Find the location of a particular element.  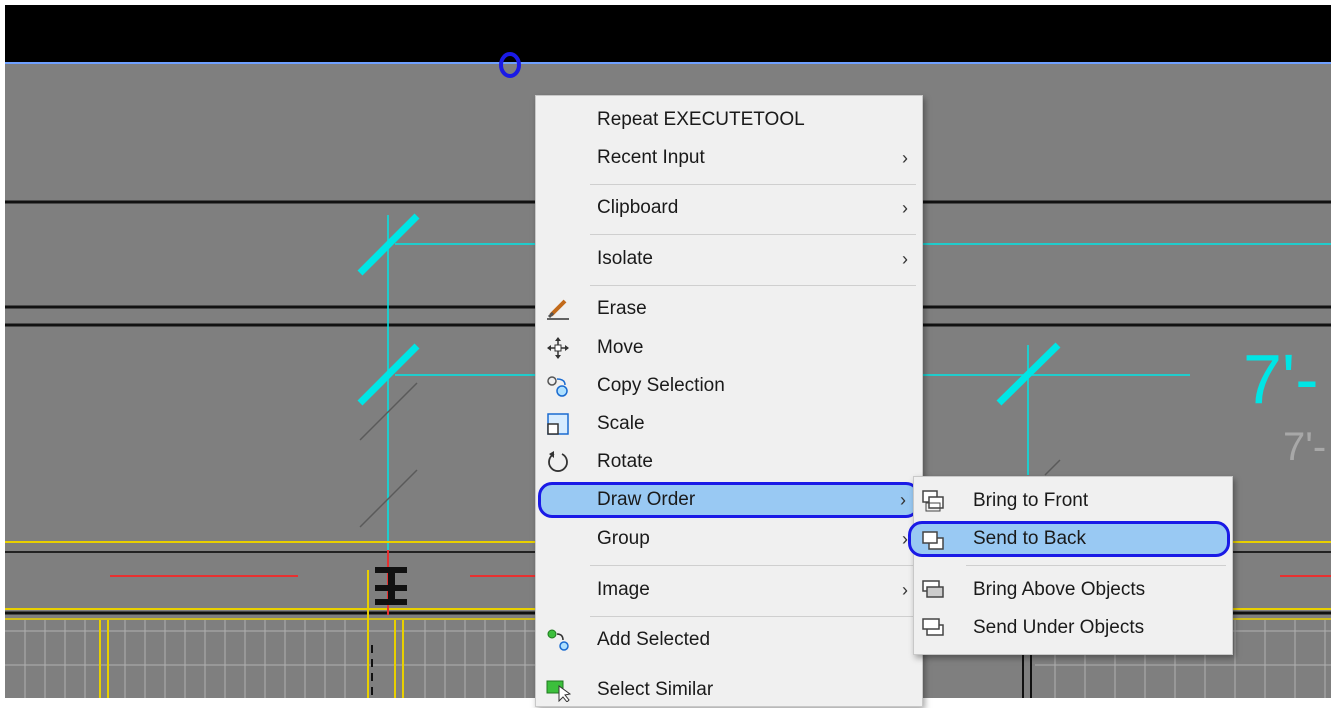

send-under-objects-icon is located at coordinates (933, 627).